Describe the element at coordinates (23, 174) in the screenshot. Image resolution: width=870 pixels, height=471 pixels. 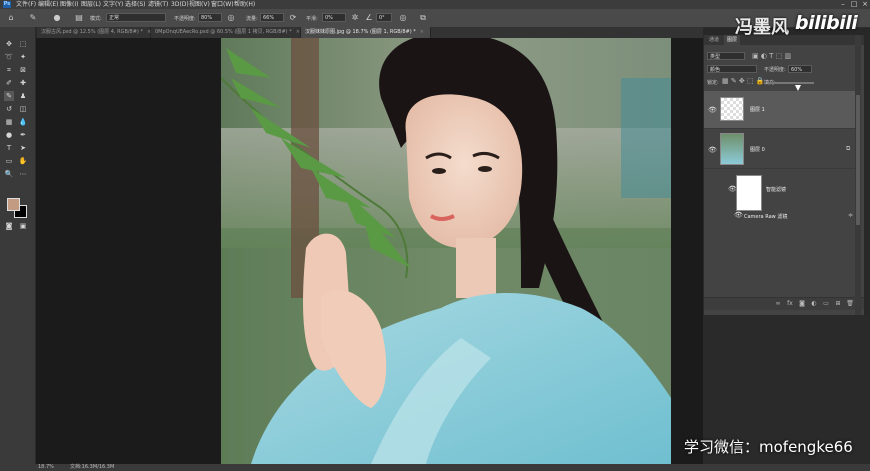
I see `more-tools-icon: ⋯` at that location.